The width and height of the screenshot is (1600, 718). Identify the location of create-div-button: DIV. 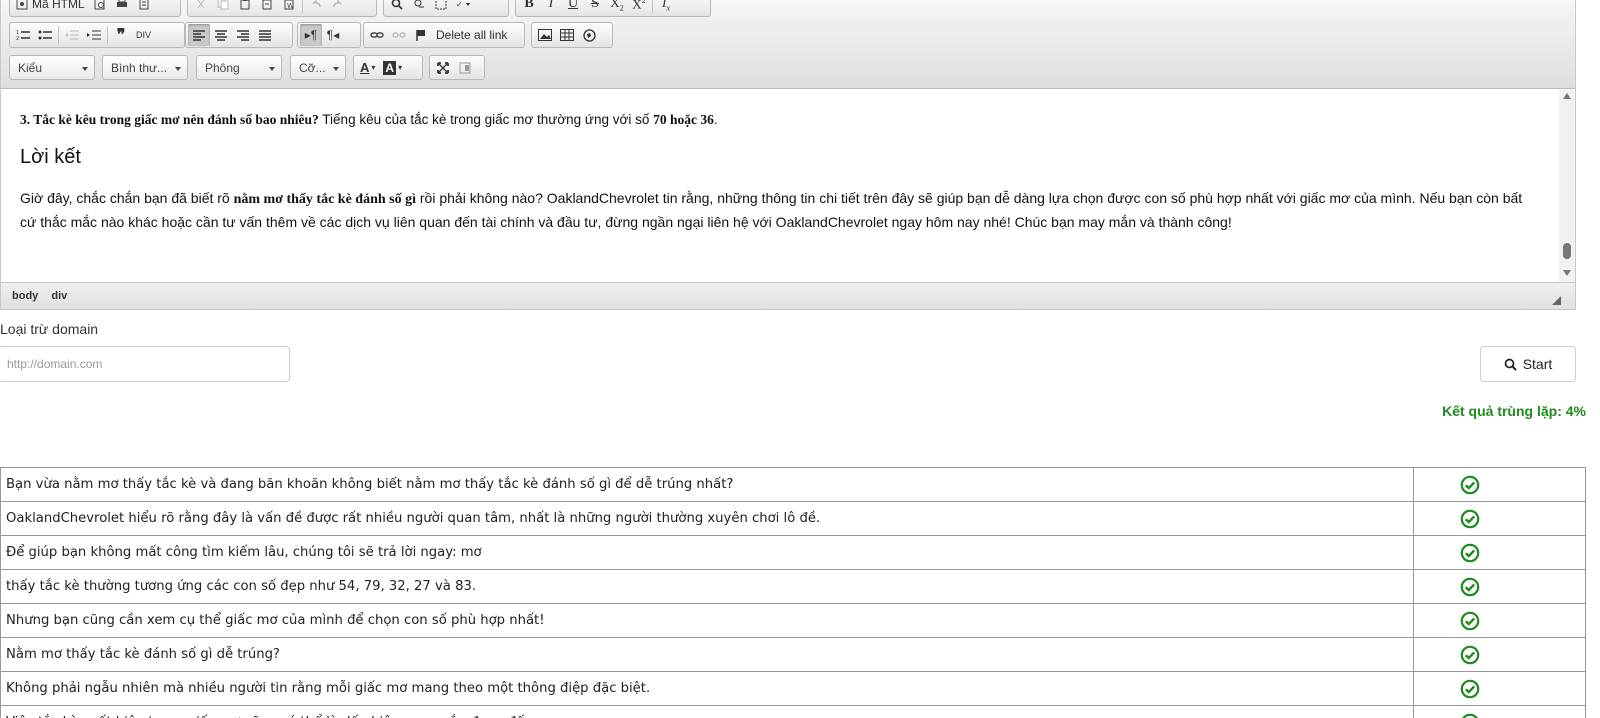
(143, 35).